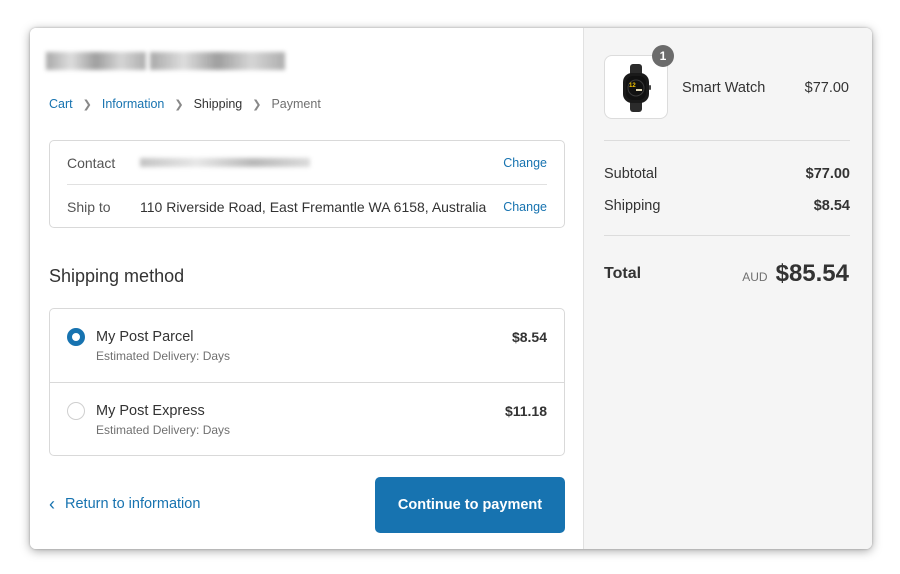 The width and height of the screenshot is (900, 574). I want to click on total-amount-group: AUD $85.54, so click(795, 274).